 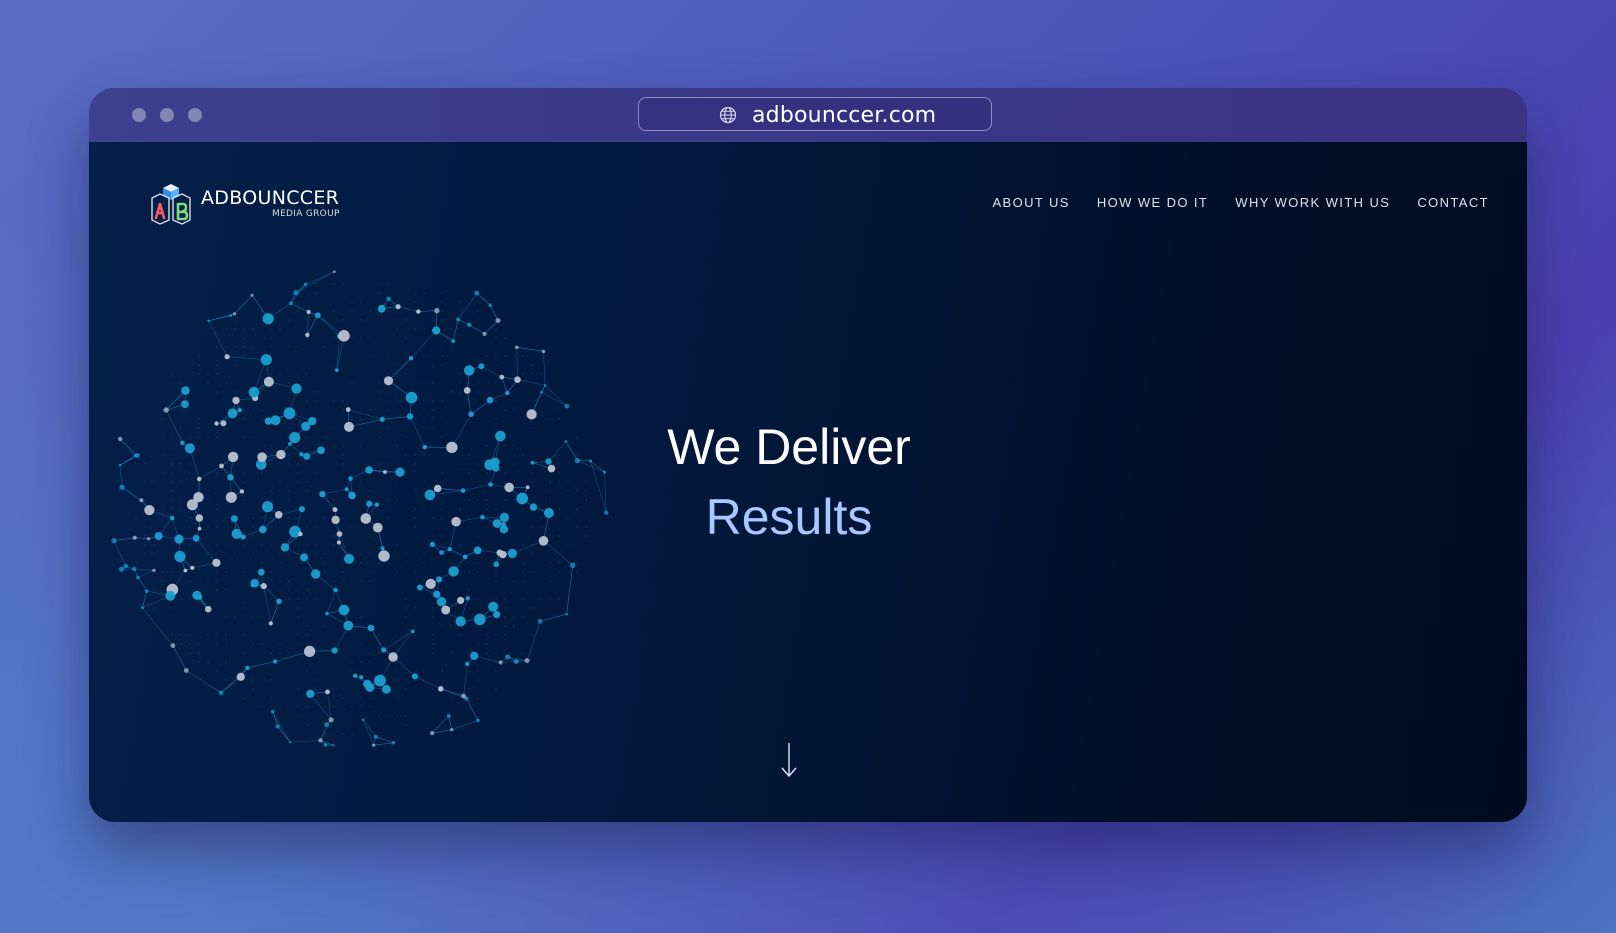 I want to click on hero-line-1: We Deliver, so click(x=789, y=447).